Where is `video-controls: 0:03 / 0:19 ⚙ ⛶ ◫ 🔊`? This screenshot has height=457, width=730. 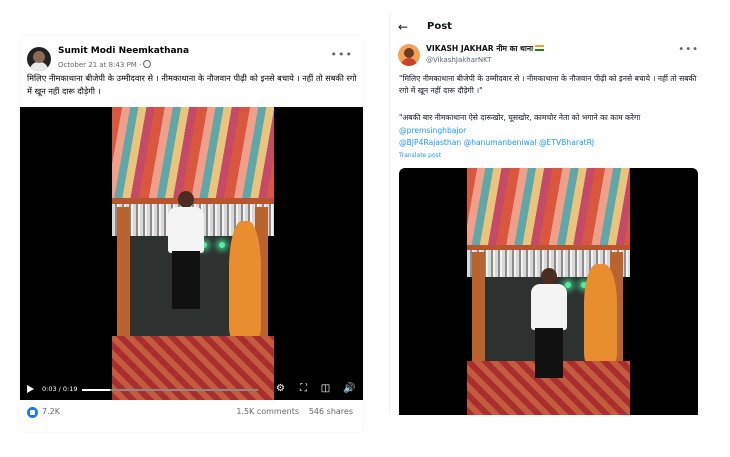 video-controls: 0:03 / 0:19 ⚙ ⛶ ◫ 🔊 is located at coordinates (191, 389).